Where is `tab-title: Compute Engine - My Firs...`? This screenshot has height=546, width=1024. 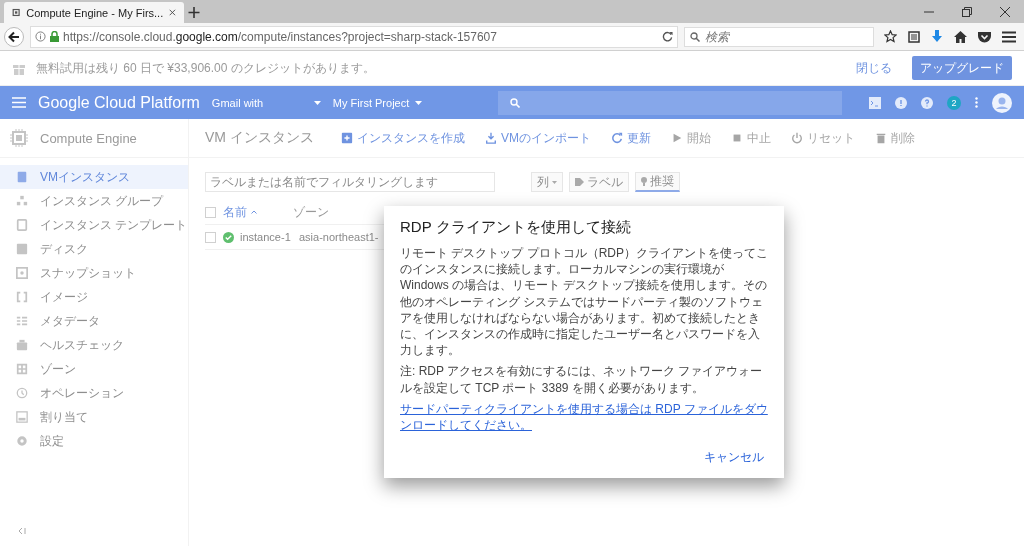 tab-title: Compute Engine - My Firs... is located at coordinates (95, 12).